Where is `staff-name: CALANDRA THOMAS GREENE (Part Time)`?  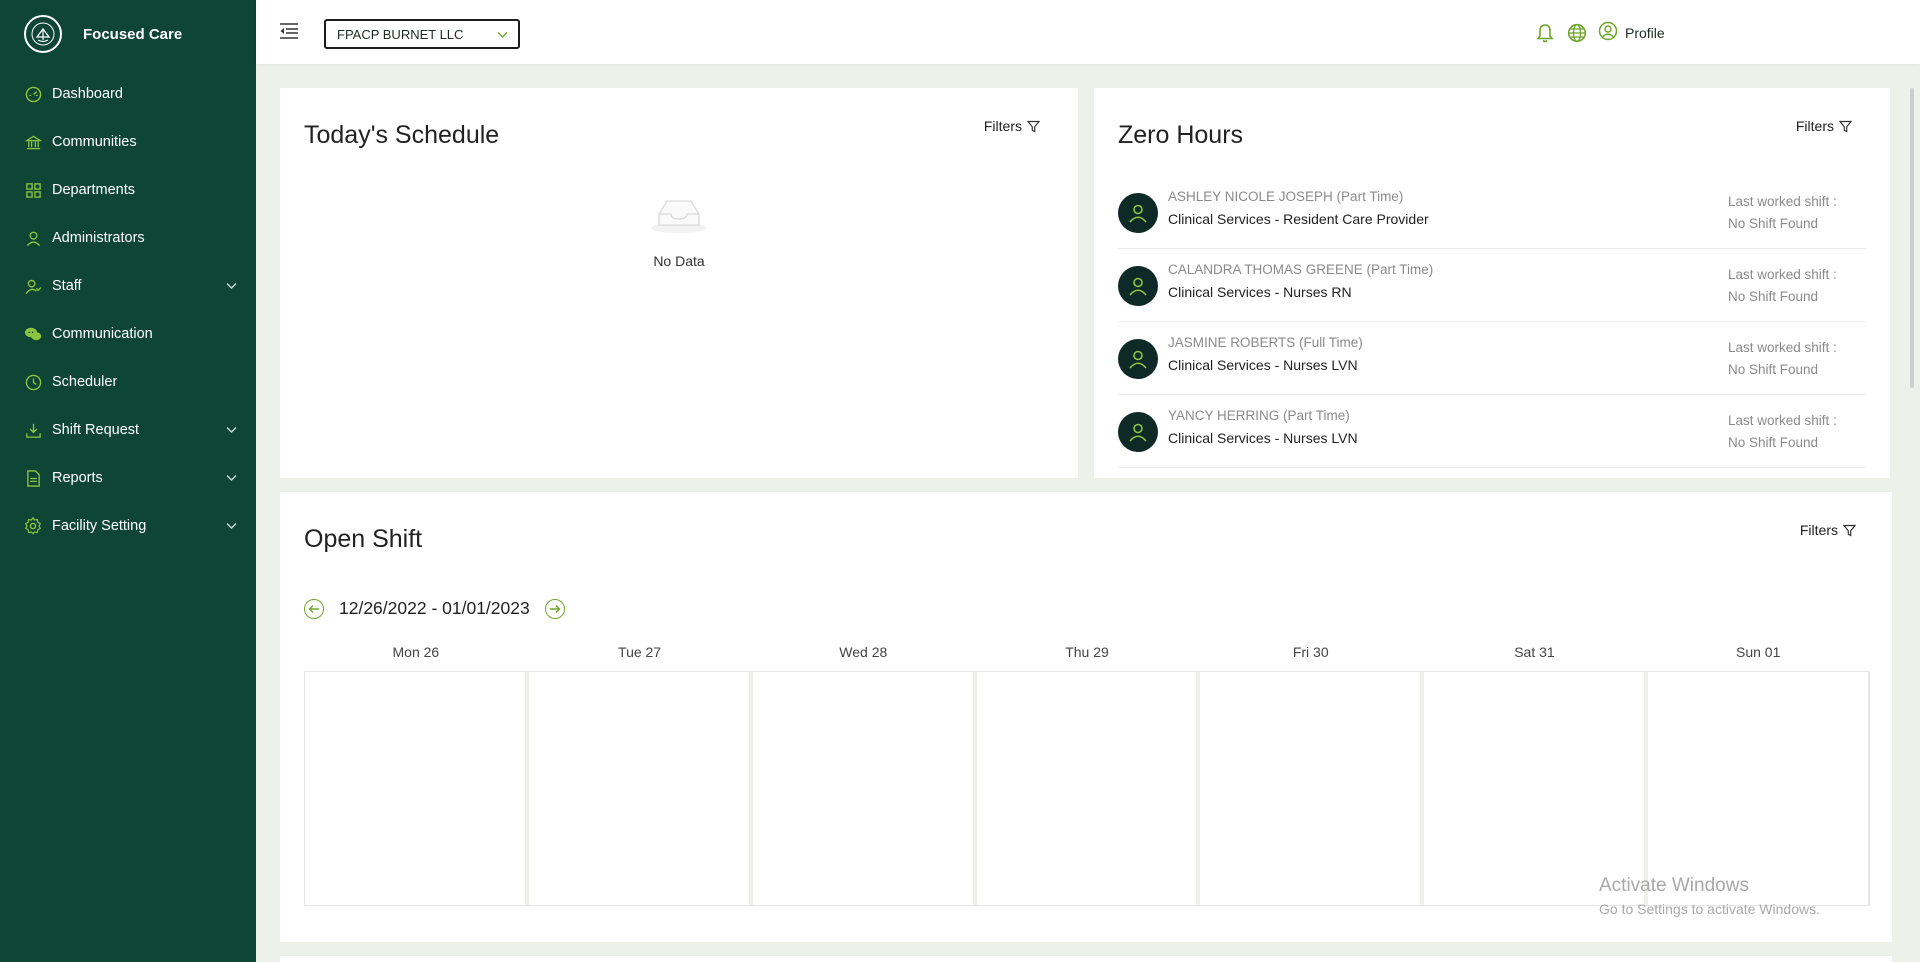 staff-name: CALANDRA THOMAS GREENE (Part Time) is located at coordinates (1301, 269).